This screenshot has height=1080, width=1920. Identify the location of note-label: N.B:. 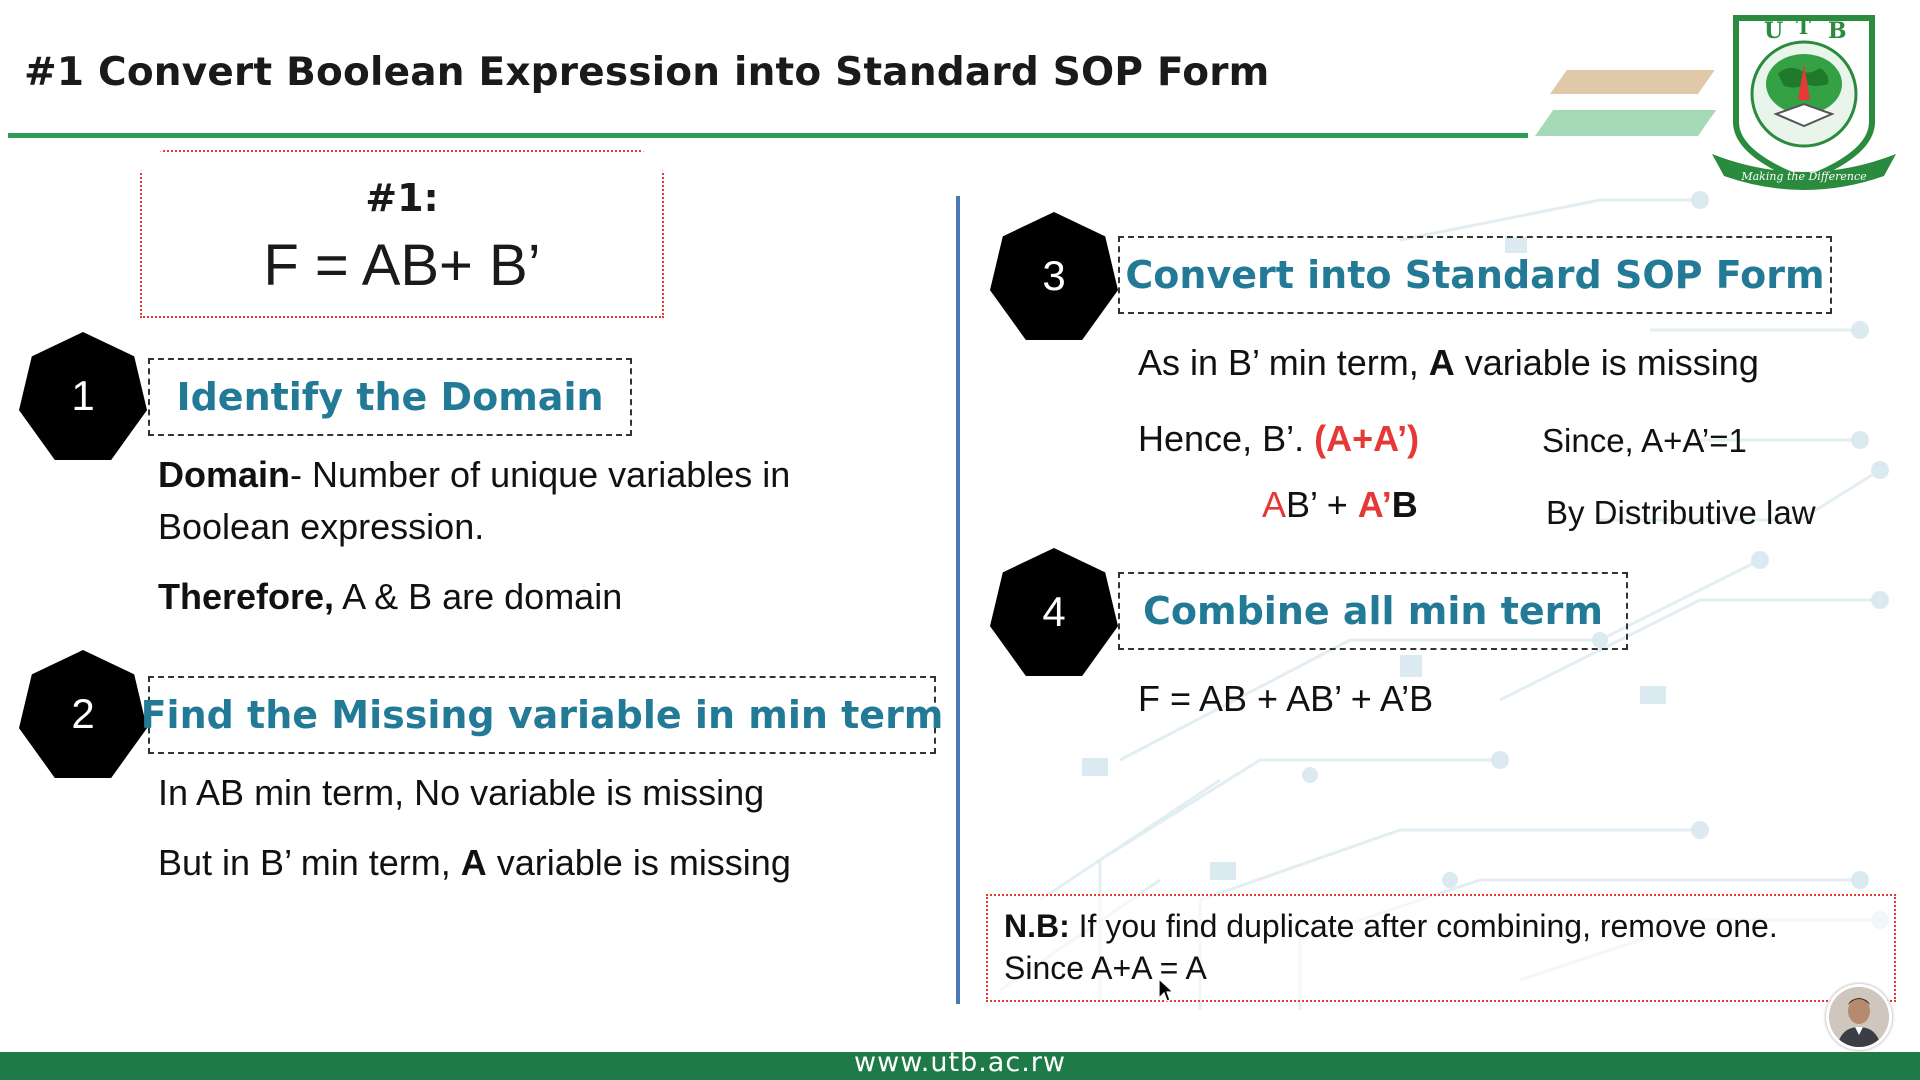
(1037, 926).